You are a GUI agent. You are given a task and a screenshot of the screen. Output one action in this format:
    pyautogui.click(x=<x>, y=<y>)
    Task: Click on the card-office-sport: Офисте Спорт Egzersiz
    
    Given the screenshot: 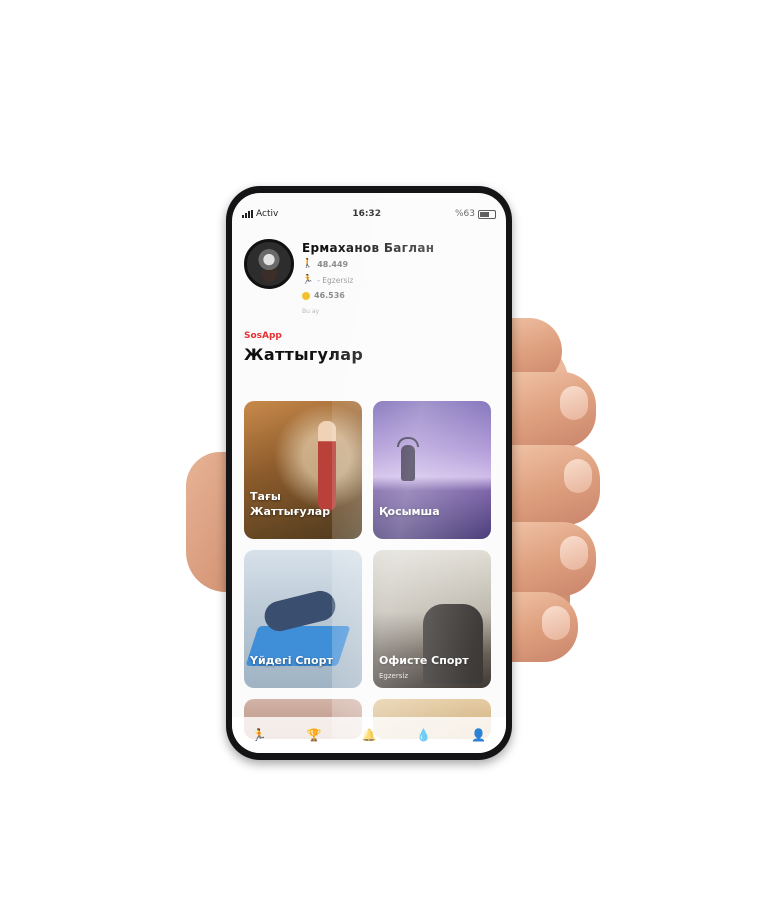 What is the action you would take?
    pyautogui.click(x=432, y=619)
    